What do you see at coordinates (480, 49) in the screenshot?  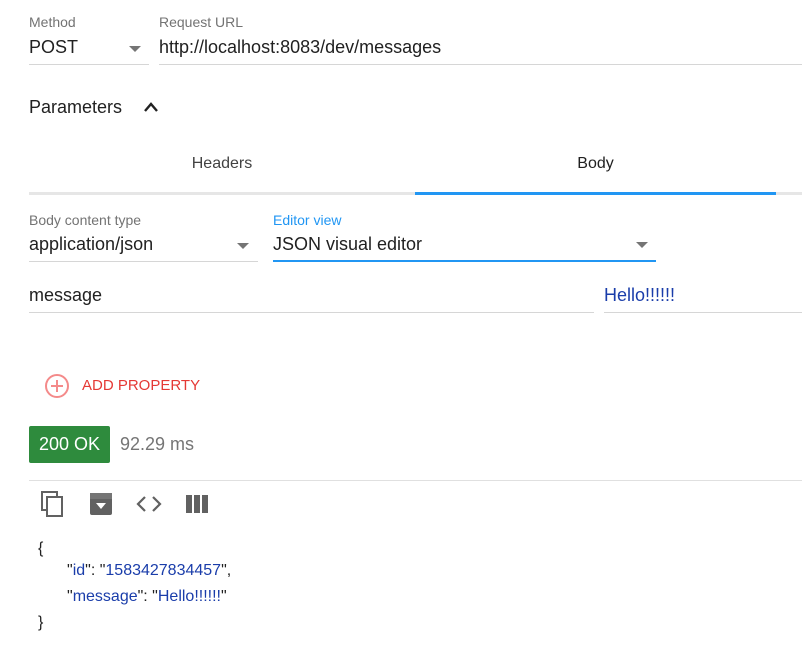 I see `url-input: http://localhost:8083/dev/messages` at bounding box center [480, 49].